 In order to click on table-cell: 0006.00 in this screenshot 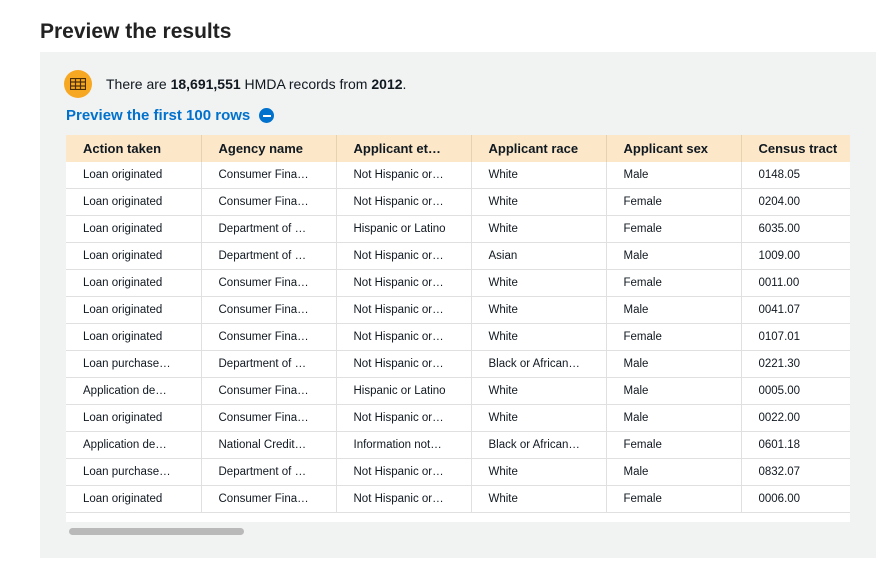, I will do `click(795, 499)`.